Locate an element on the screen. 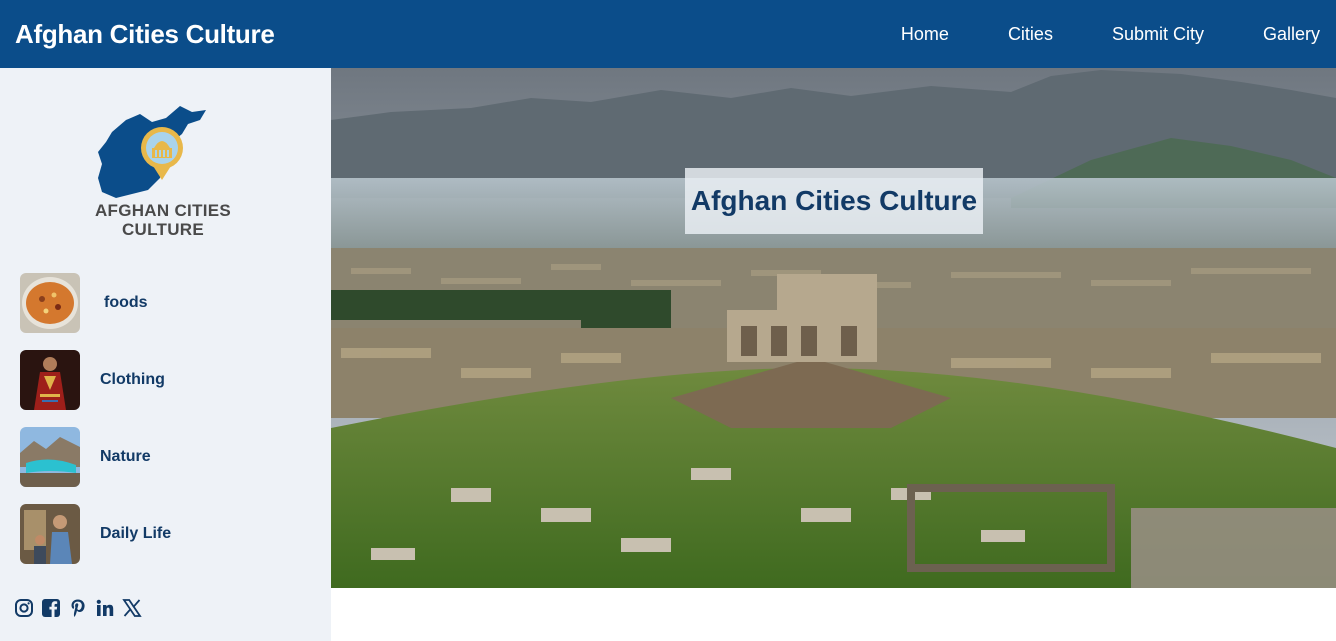  logo-text: AFGHAN CITIES CULTURE is located at coordinates (163, 220).